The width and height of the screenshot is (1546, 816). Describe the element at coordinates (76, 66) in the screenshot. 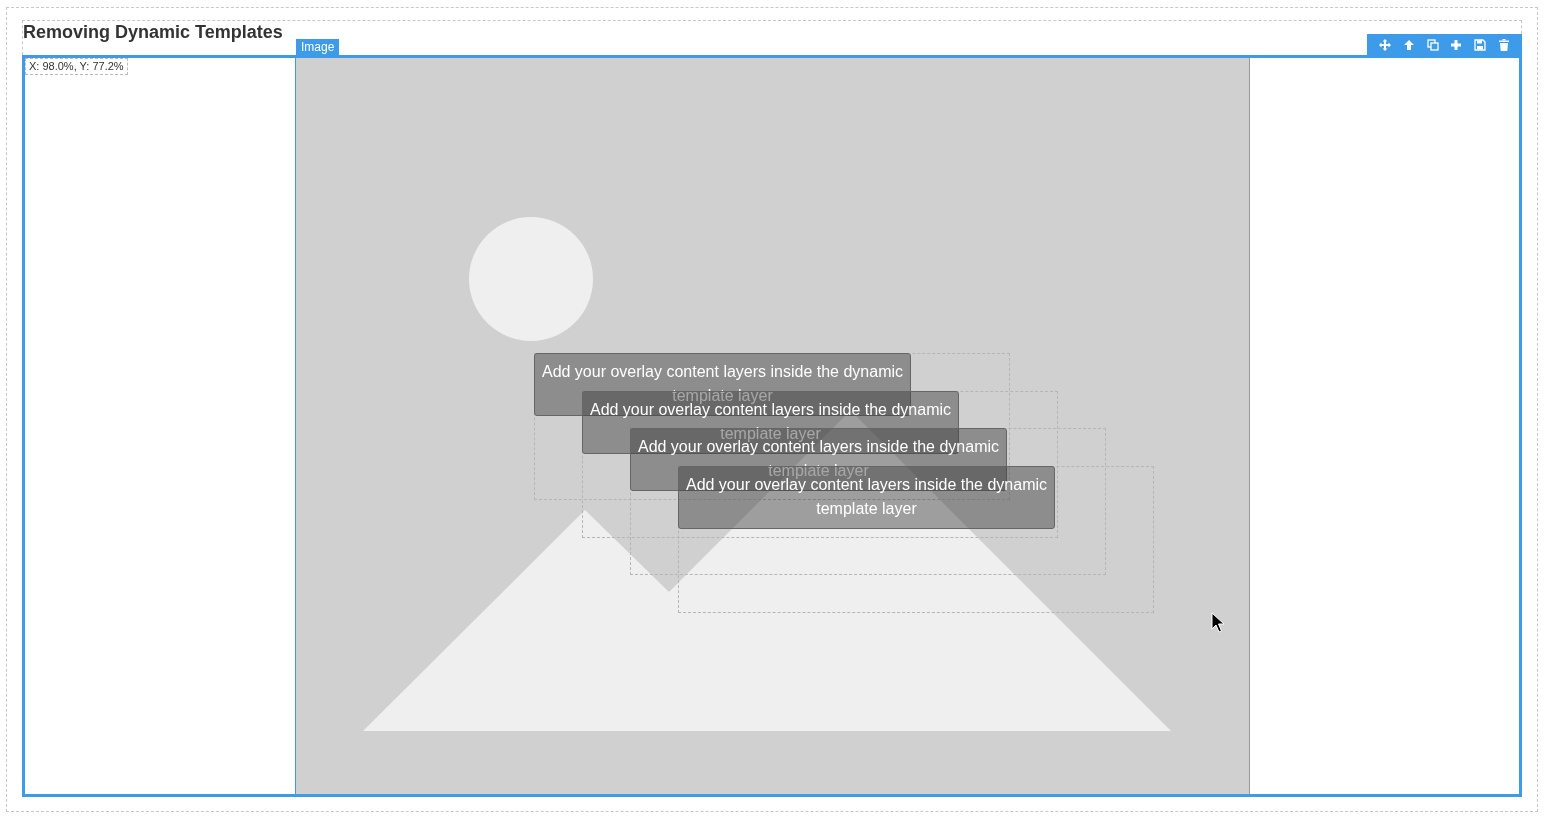

I see `coordinates-label: X: 98.0%, Y: 77.2%` at that location.